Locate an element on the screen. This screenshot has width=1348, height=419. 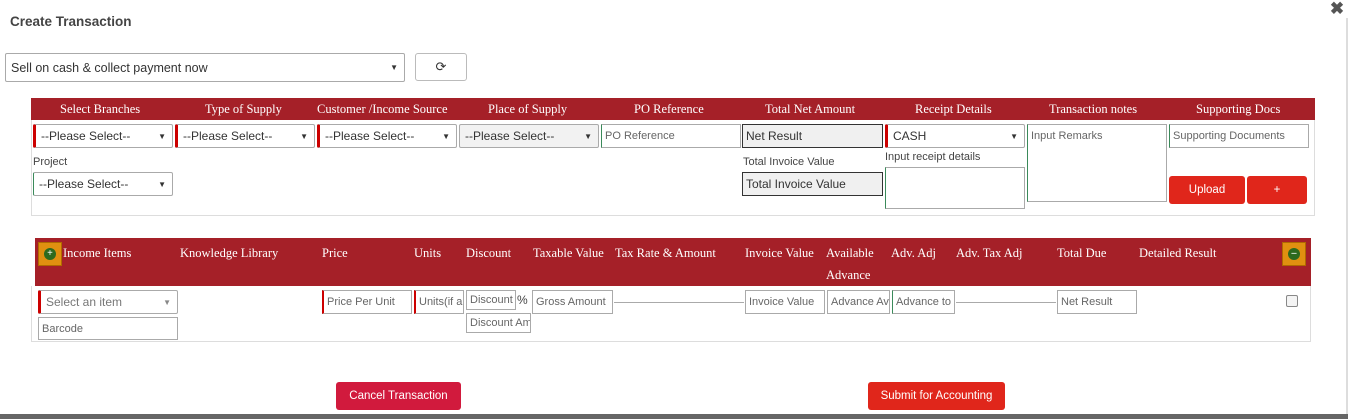
branch-select: --Please Select-- ▼ is located at coordinates (103, 136).